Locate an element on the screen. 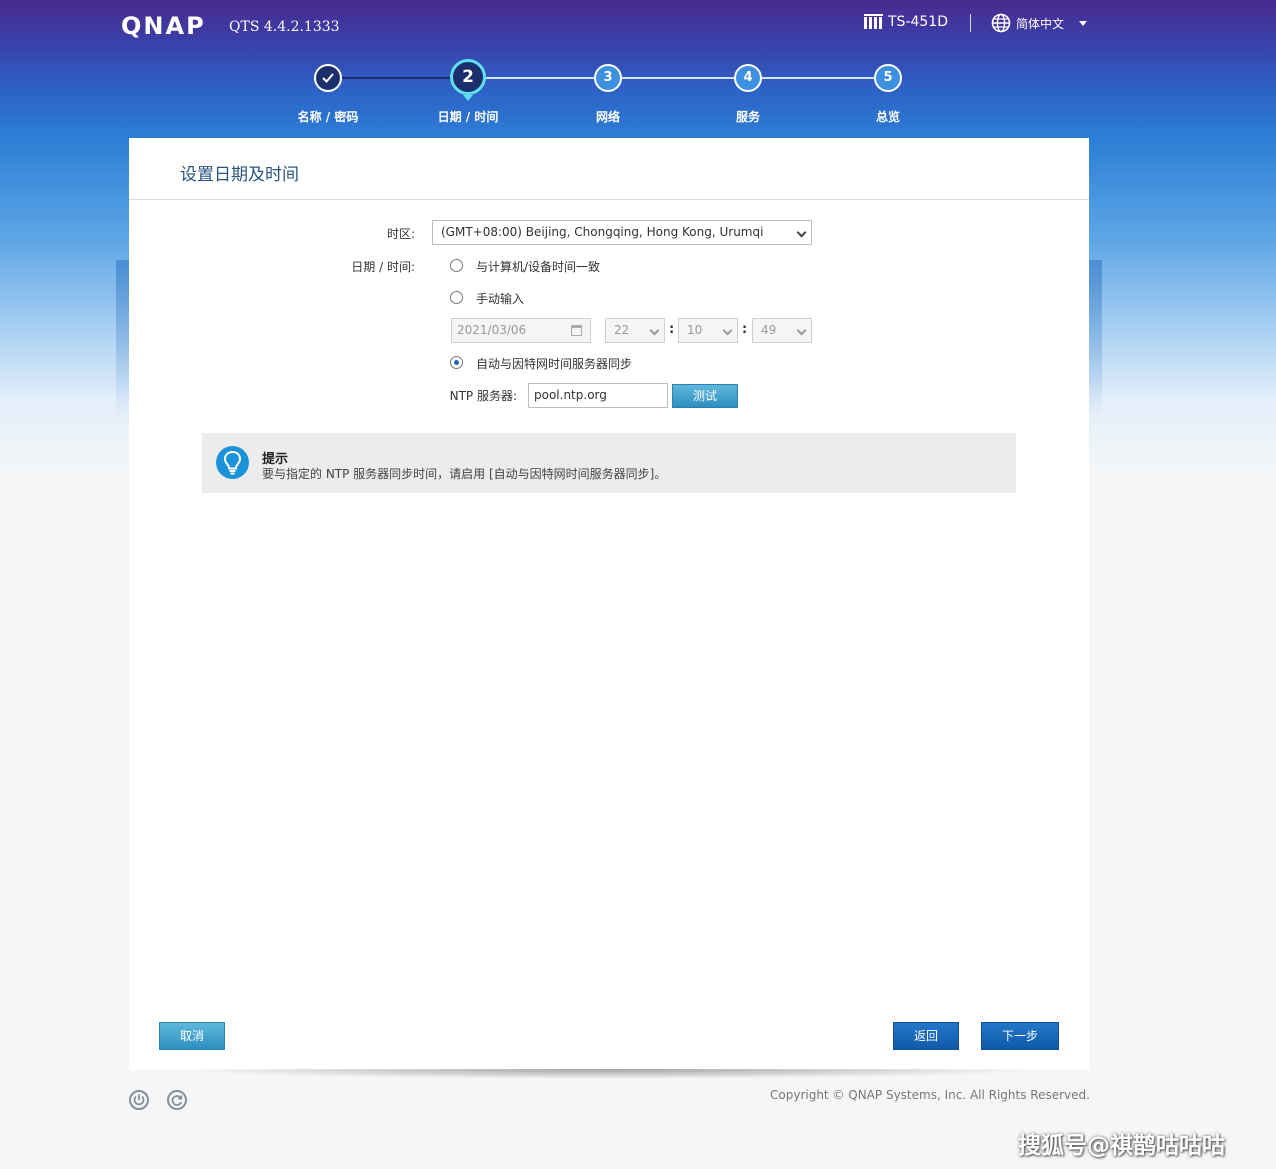 This screenshot has height=1169, width=1276. device-info: TS-451D is located at coordinates (906, 22).